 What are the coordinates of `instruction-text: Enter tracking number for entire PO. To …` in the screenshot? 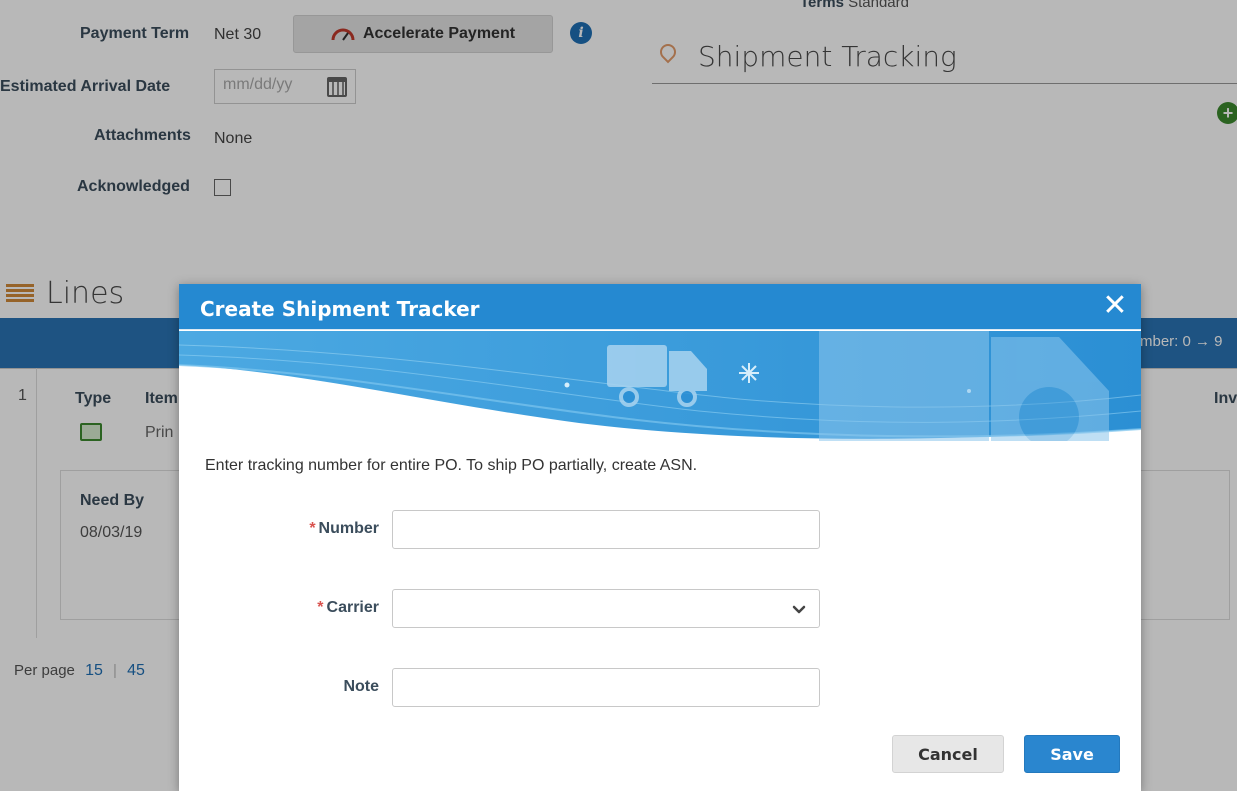 It's located at (451, 465).